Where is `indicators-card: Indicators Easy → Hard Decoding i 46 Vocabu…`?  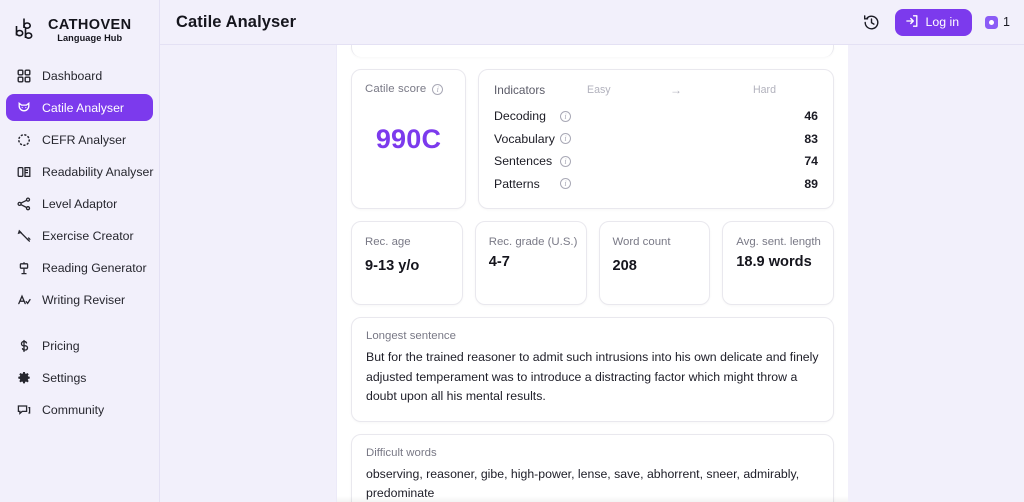 indicators-card: Indicators Easy → Hard Decoding i 46 Vocabu… is located at coordinates (656, 139).